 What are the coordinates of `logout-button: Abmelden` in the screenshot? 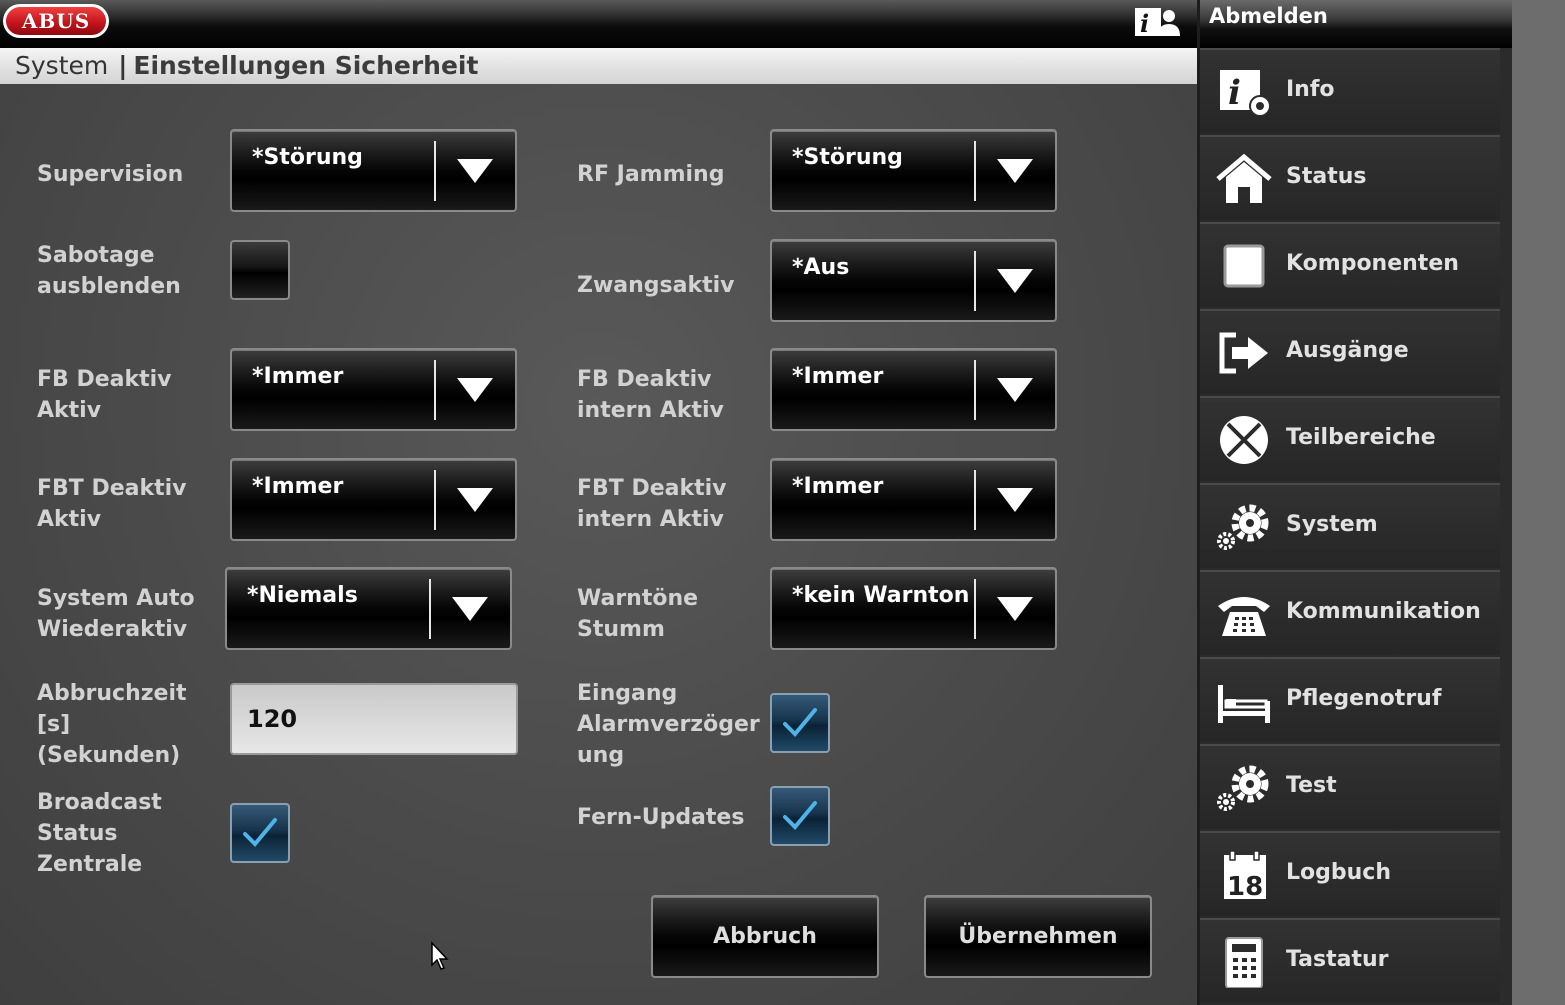 It's located at (1356, 24).